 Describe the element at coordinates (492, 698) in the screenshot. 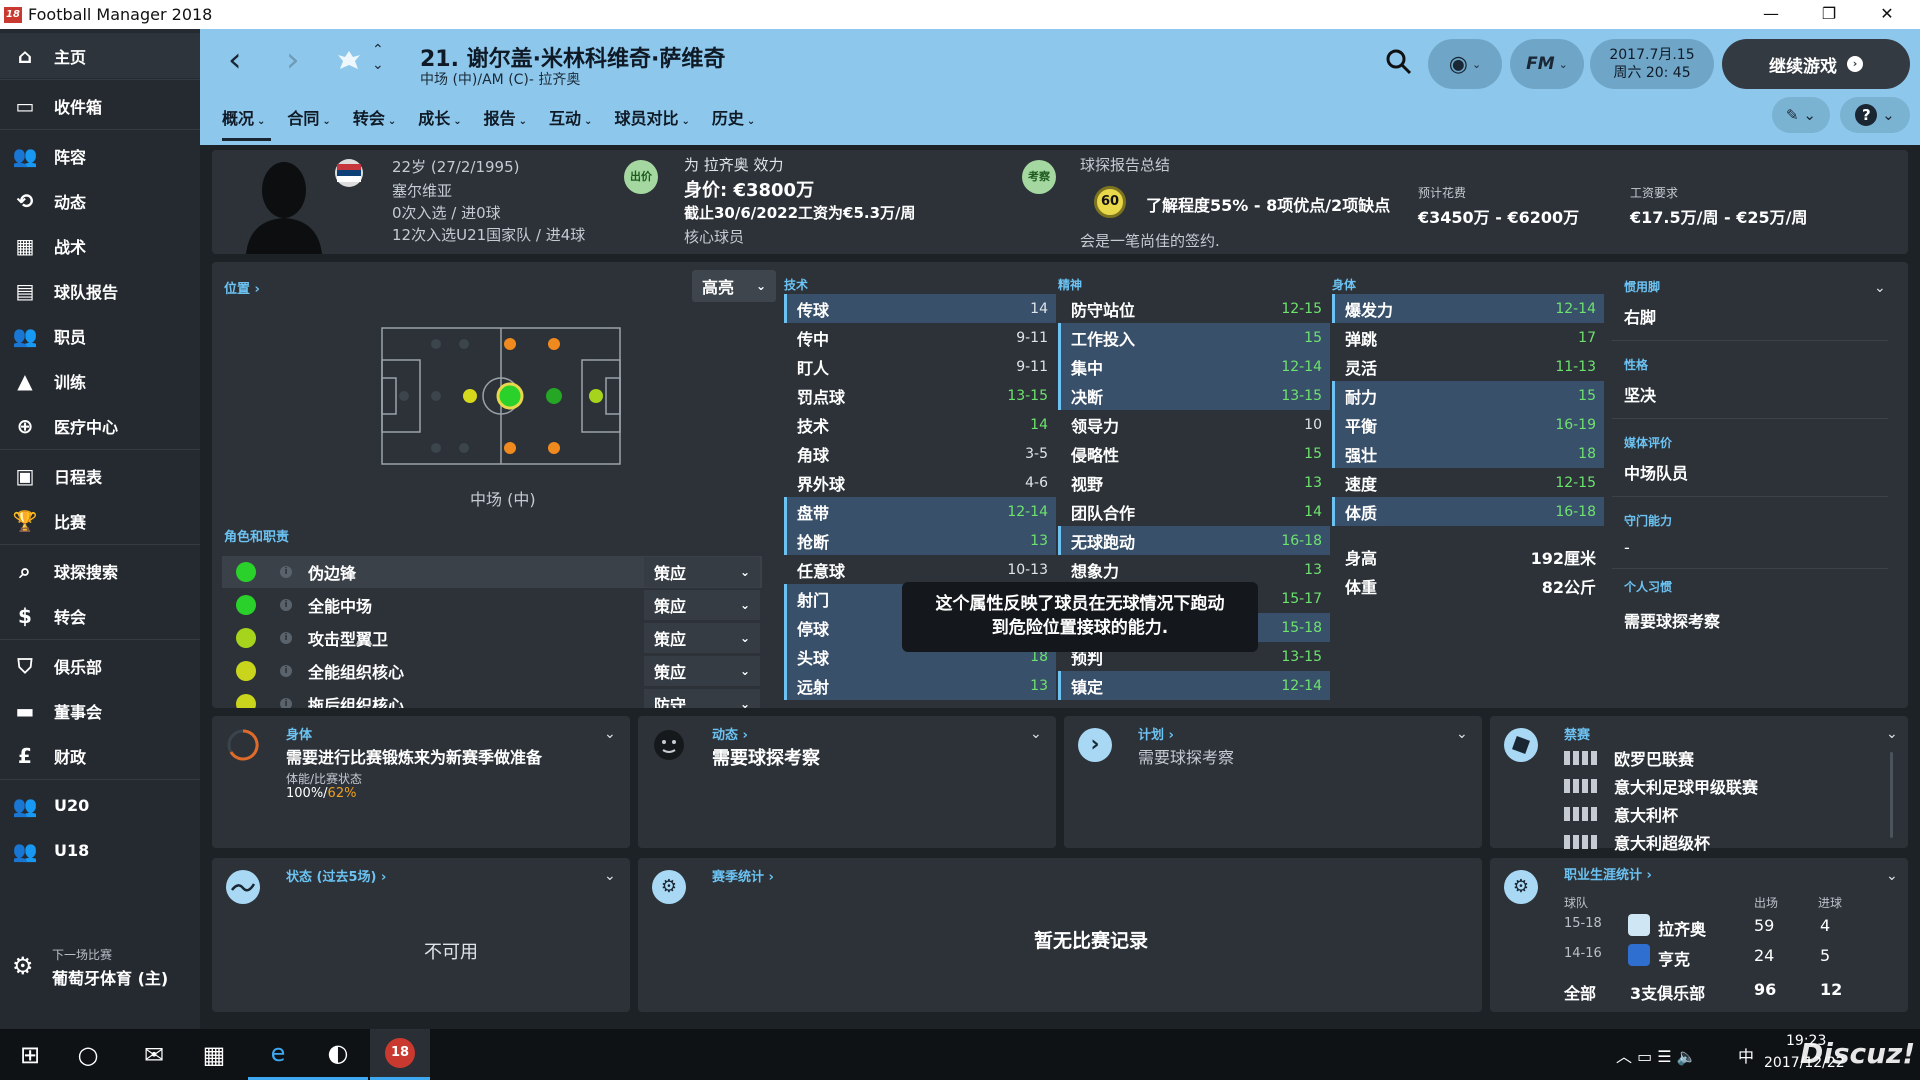

I see `role-row: i 拖后组织核心 防守 ⌄` at that location.